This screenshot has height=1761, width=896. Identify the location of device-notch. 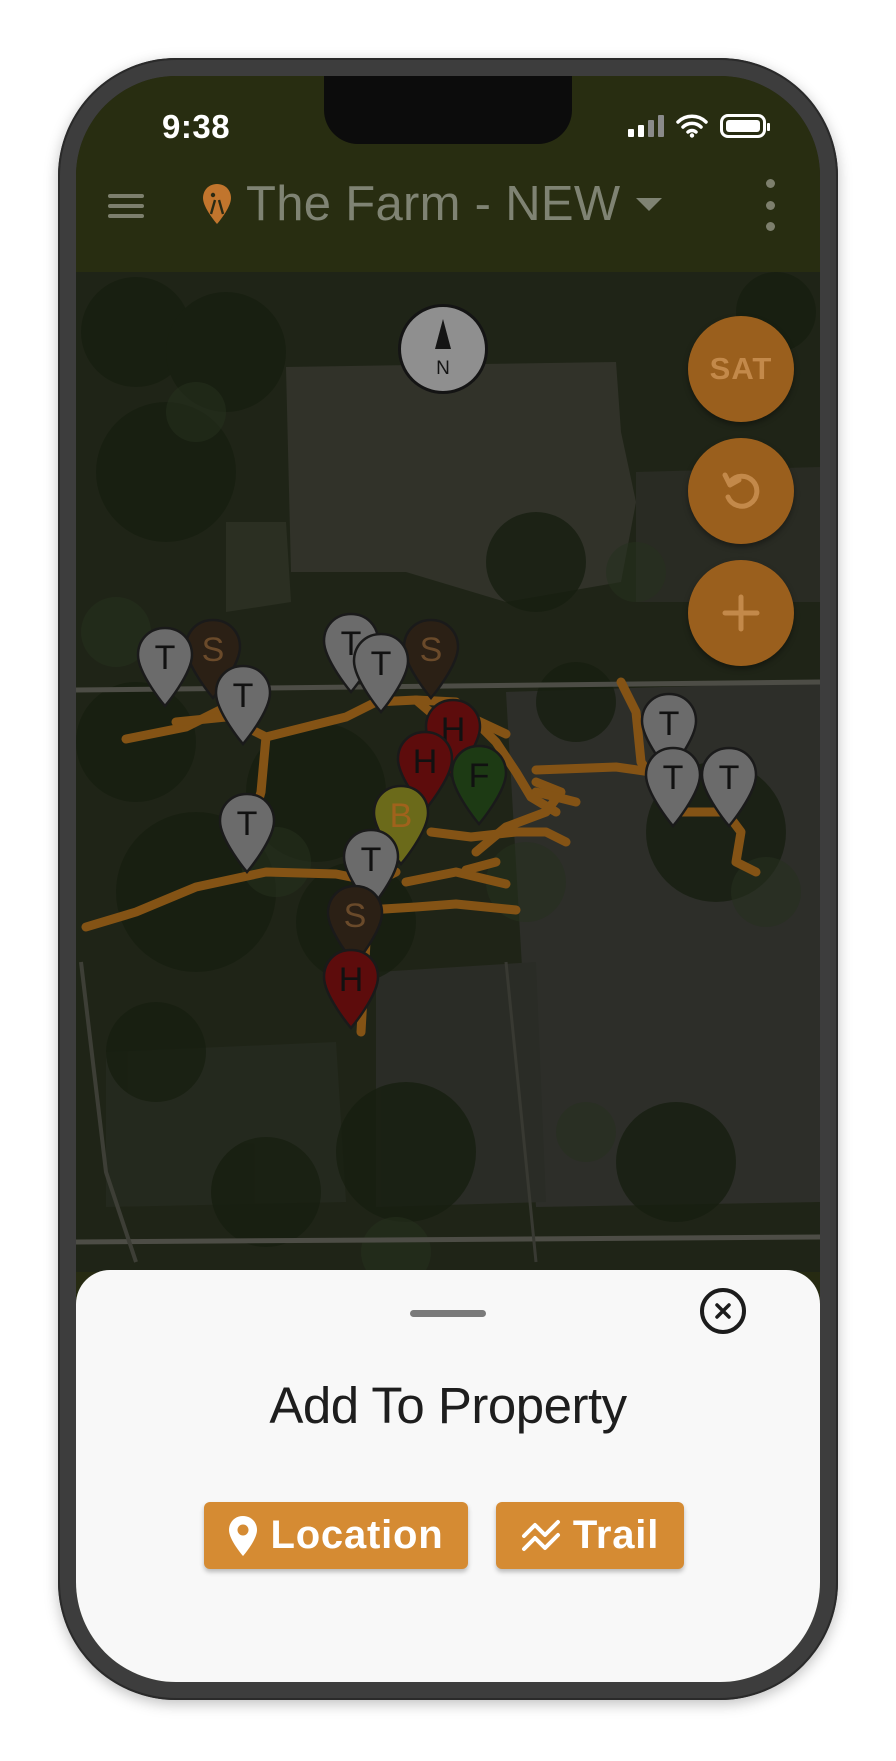
(448, 110).